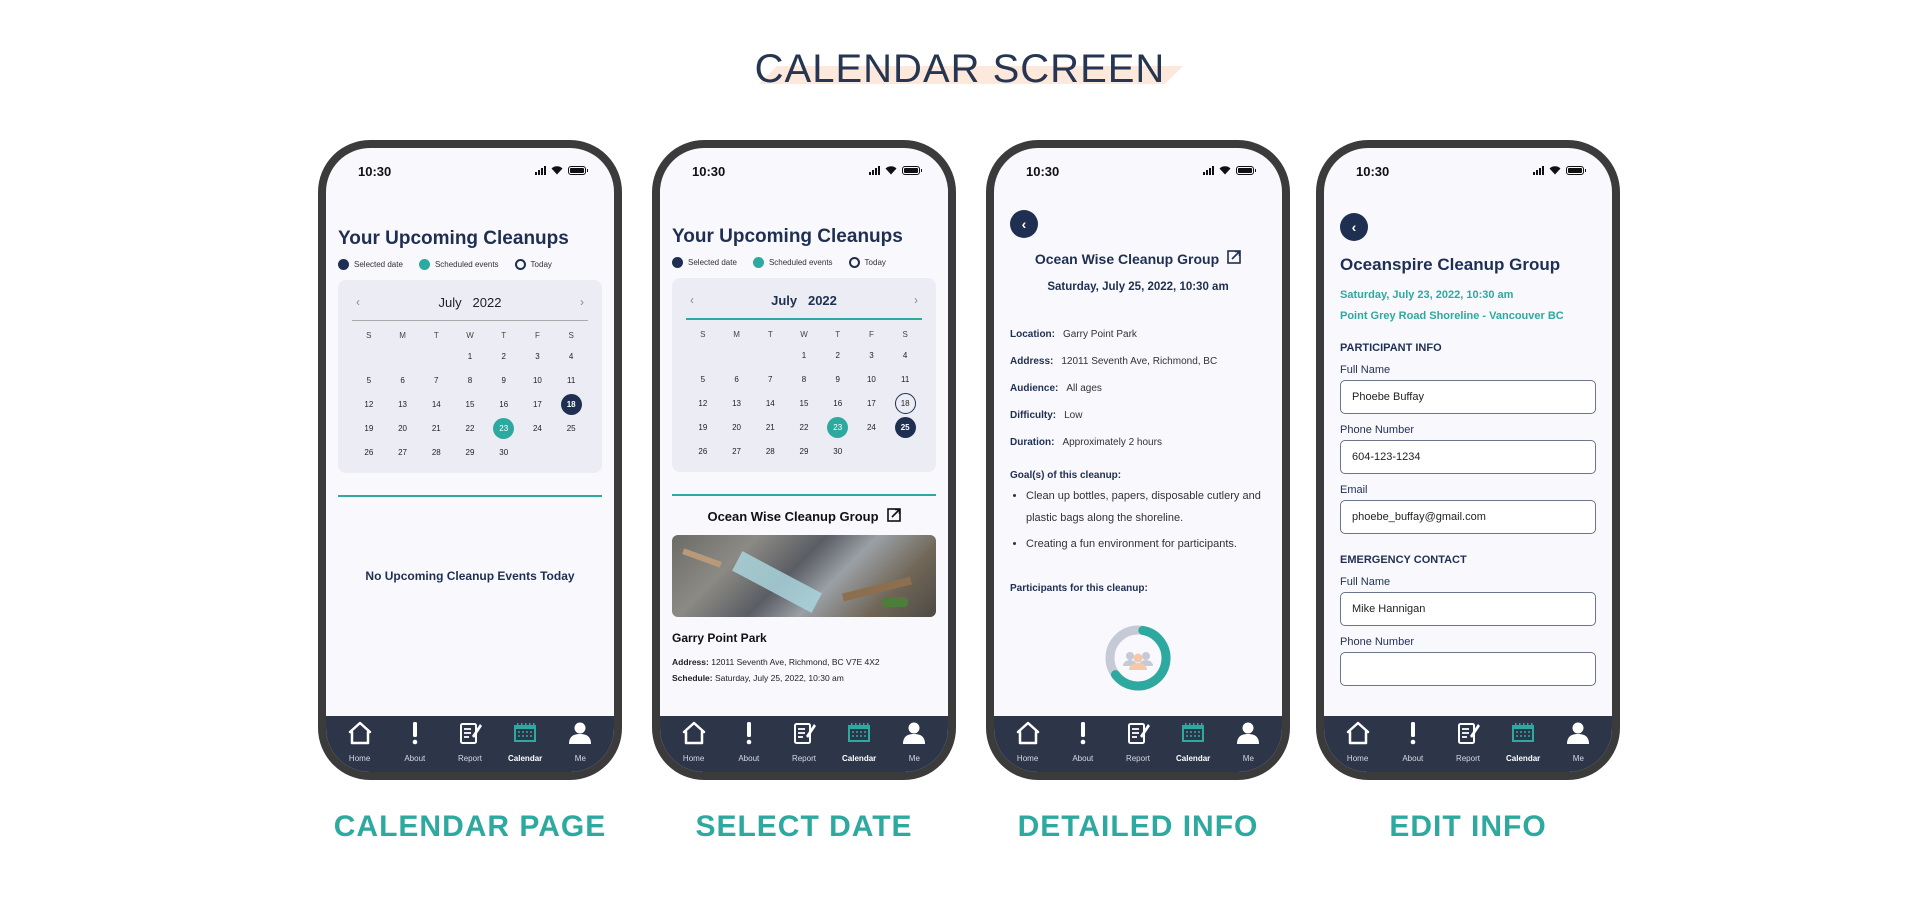  I want to click on emergency-input-full-name: Mike Hannigan, so click(1468, 609).